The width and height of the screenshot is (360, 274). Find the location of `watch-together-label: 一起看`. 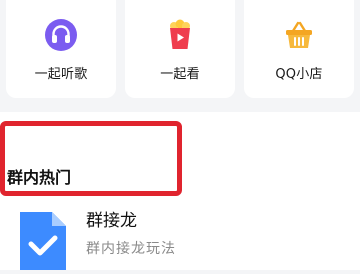

watch-together-label: 一起看 is located at coordinates (180, 74).